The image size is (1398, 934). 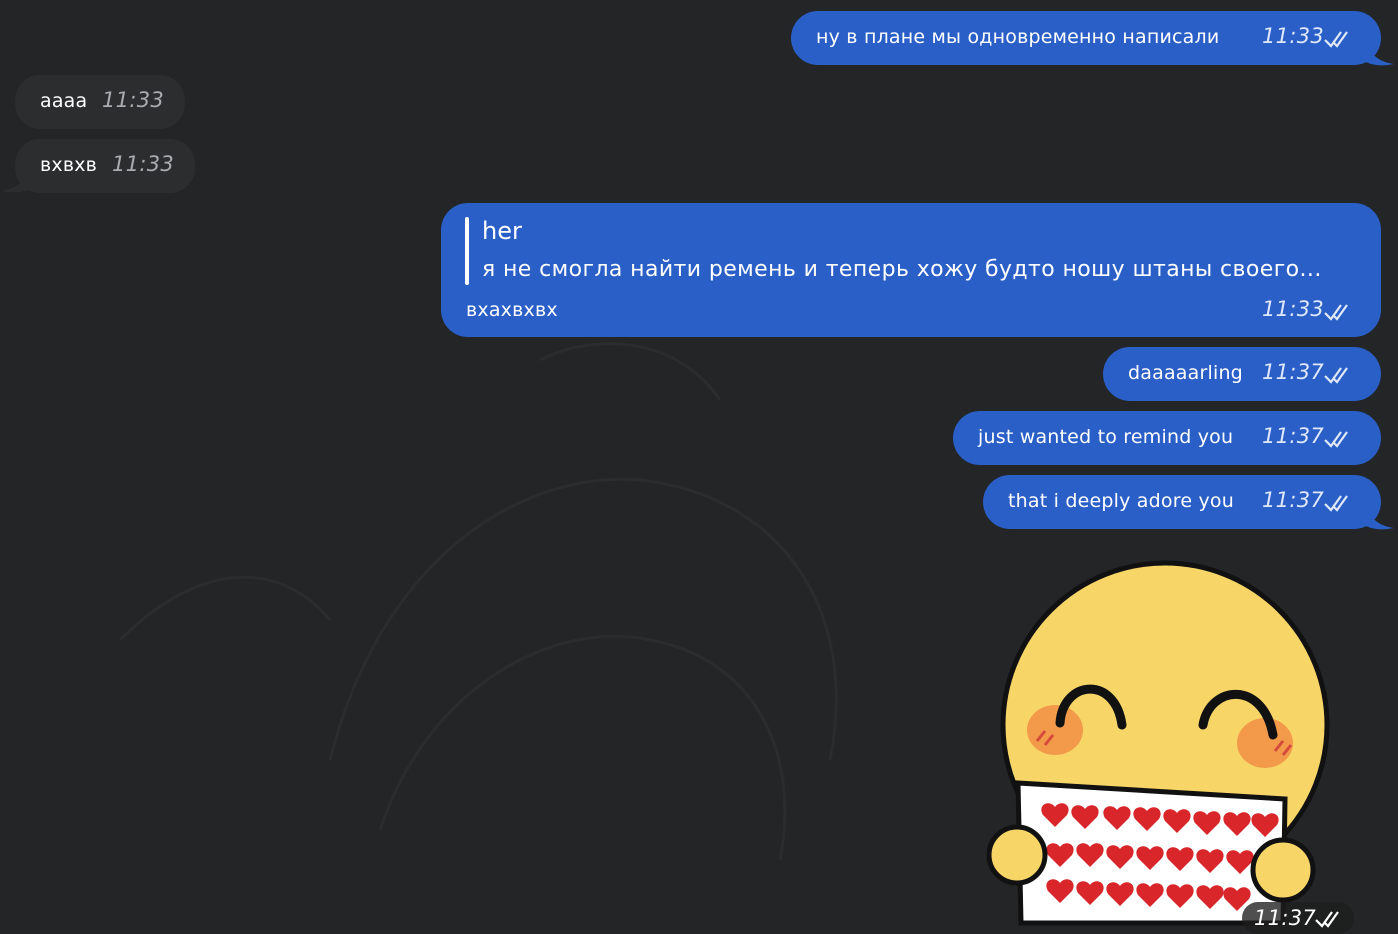 I want to click on message-text: аааа, so click(x=64, y=101).